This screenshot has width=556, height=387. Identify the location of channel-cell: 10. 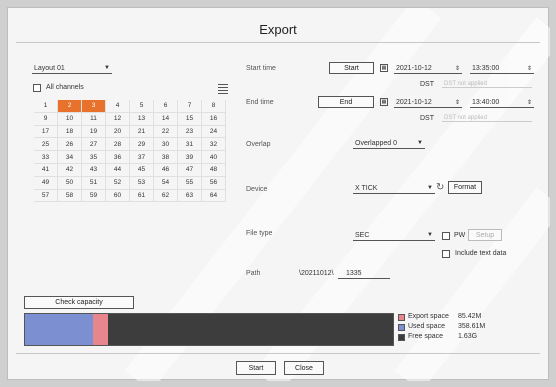
(70, 119).